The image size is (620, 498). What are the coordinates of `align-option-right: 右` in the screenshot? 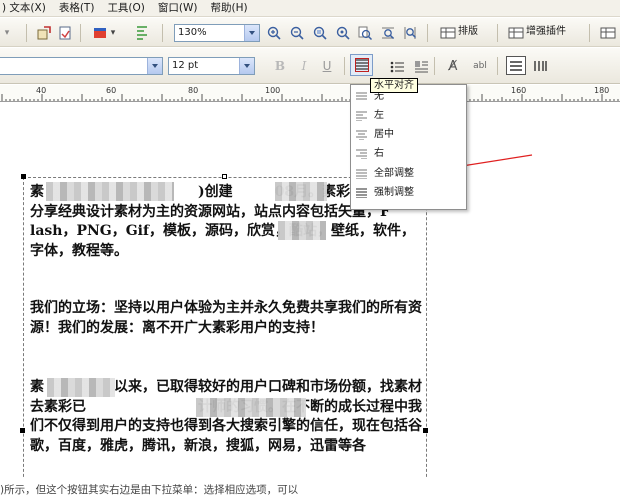 It's located at (408, 154).